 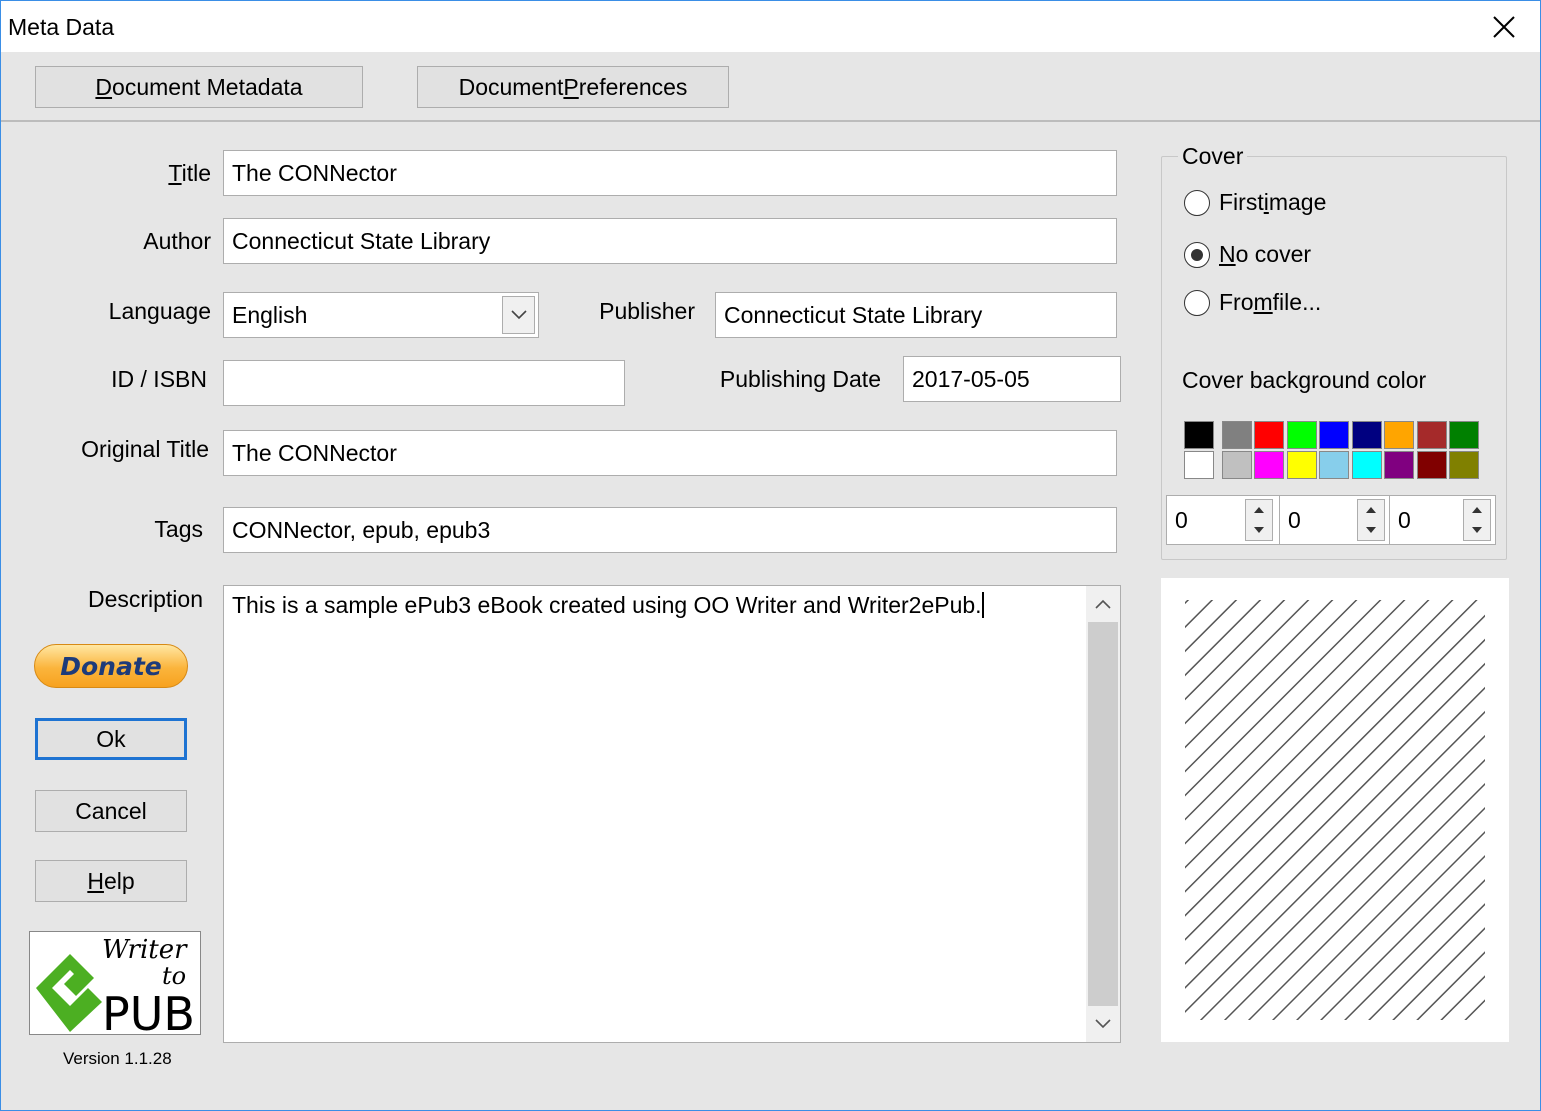 I want to click on green-spin-up, so click(x=1371, y=510).